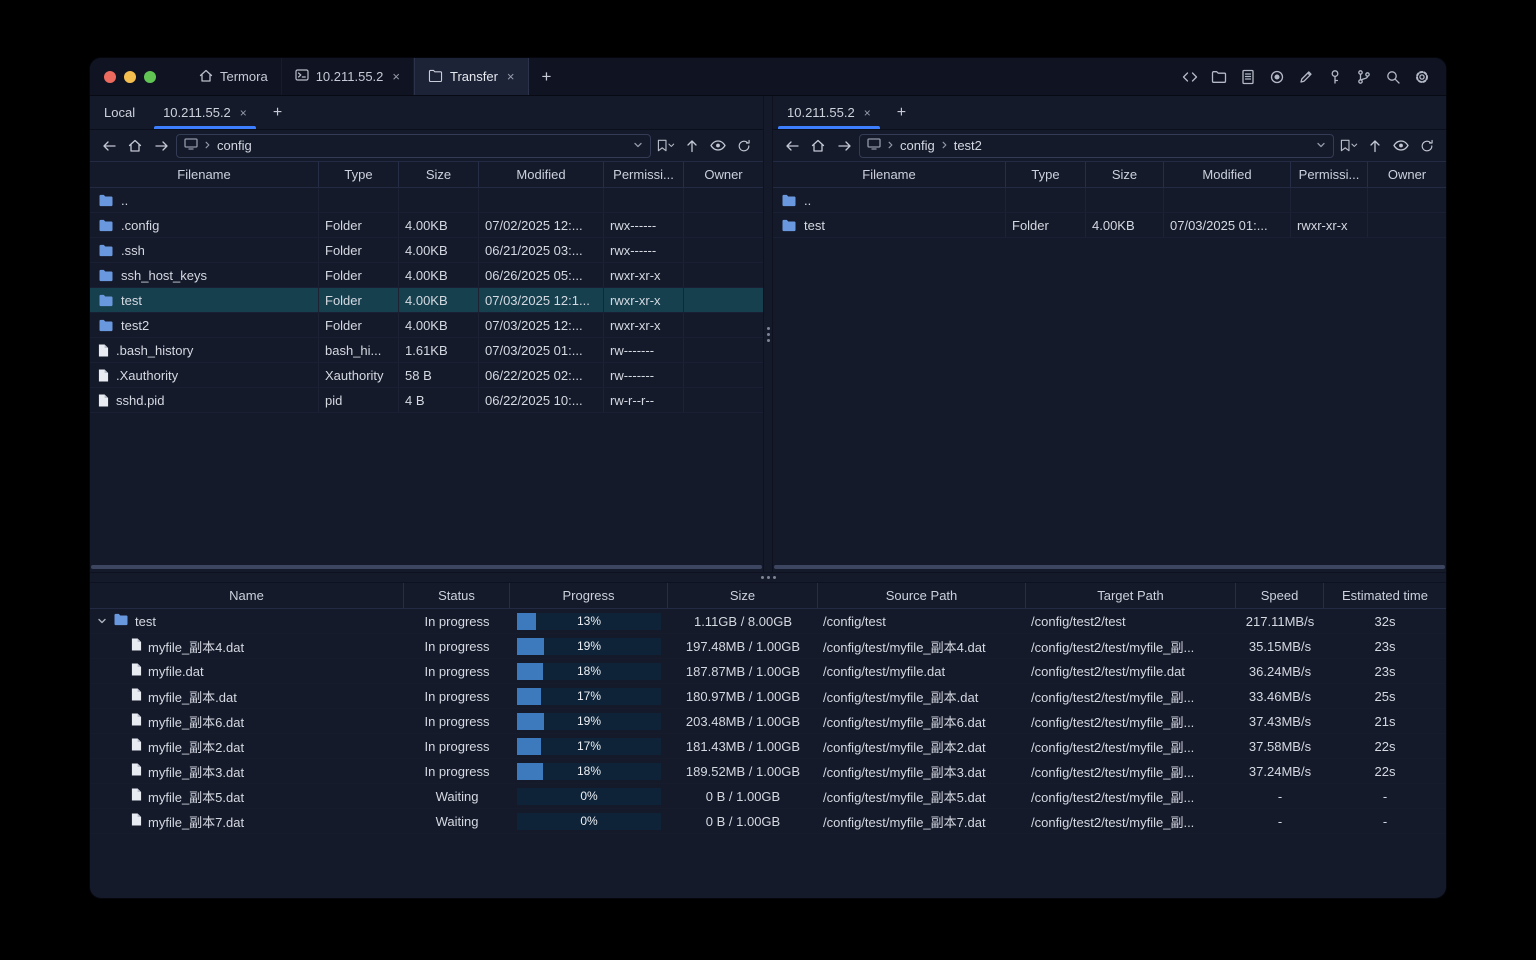 The image size is (1536, 960). Describe the element at coordinates (1280, 646) in the screenshot. I see `transfer-speed: 35.15MB/s` at that location.